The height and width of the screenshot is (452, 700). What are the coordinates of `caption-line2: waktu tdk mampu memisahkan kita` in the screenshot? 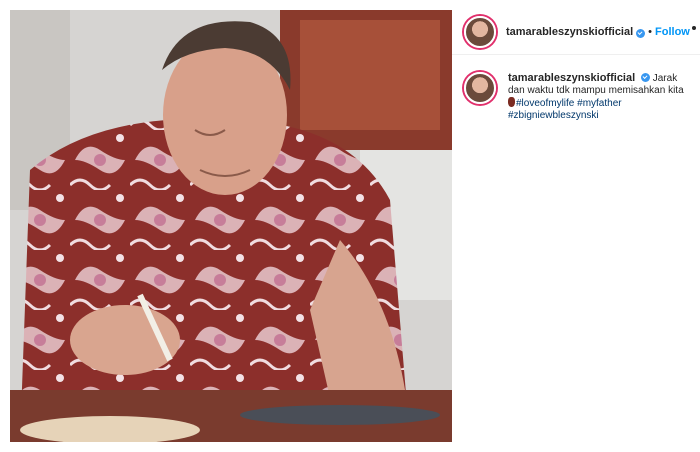 It's located at (605, 90).